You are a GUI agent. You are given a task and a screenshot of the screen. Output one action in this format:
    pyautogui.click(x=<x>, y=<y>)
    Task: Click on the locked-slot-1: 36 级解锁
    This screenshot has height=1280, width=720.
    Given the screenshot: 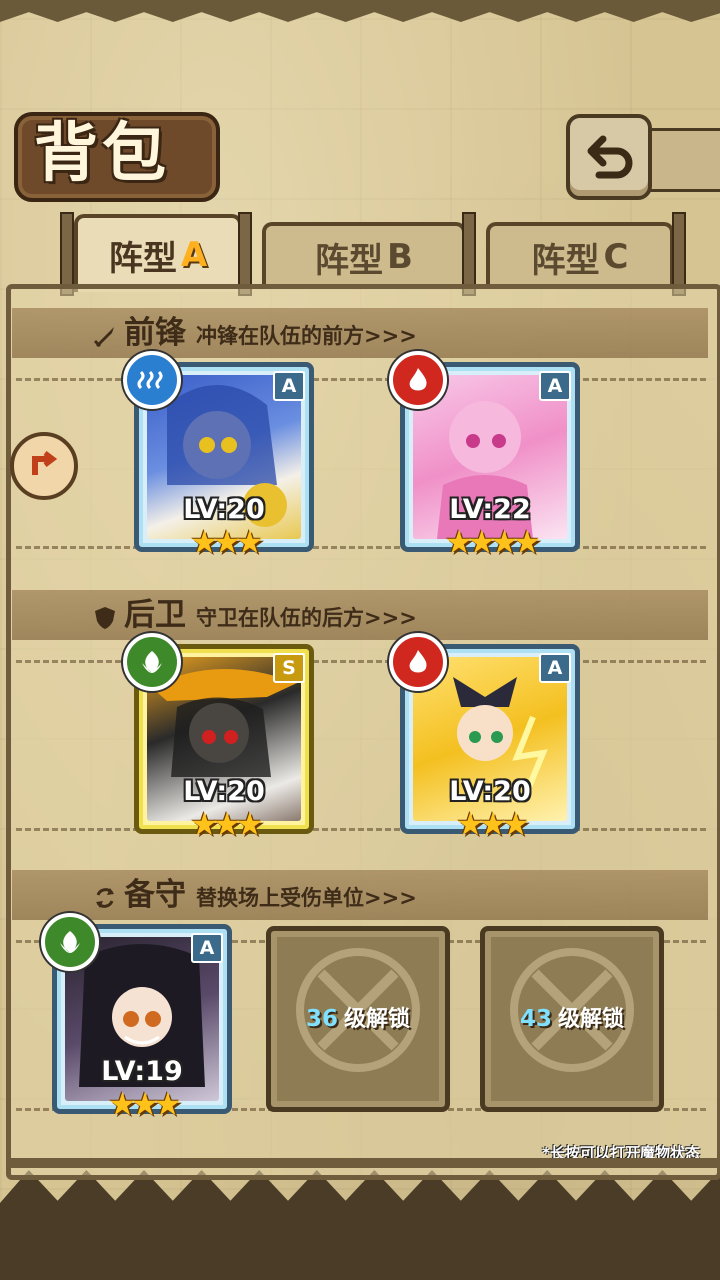 What is the action you would take?
    pyautogui.click(x=358, y=1019)
    